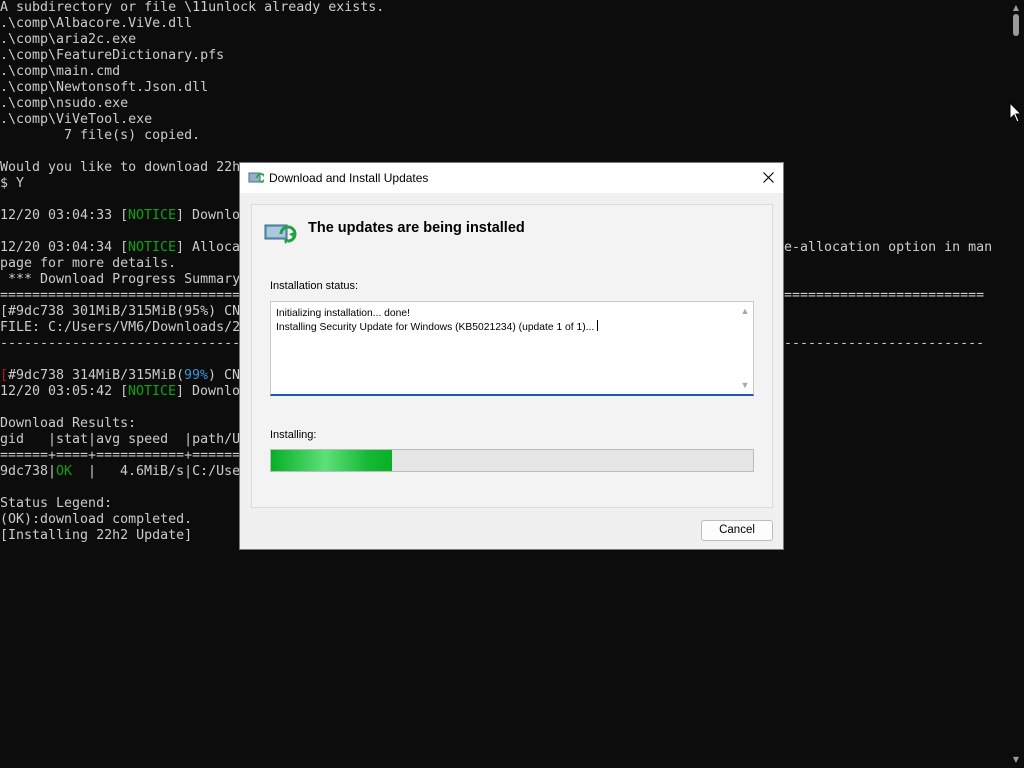  What do you see at coordinates (196, 375) in the screenshot?
I see `console-text: 99%` at bounding box center [196, 375].